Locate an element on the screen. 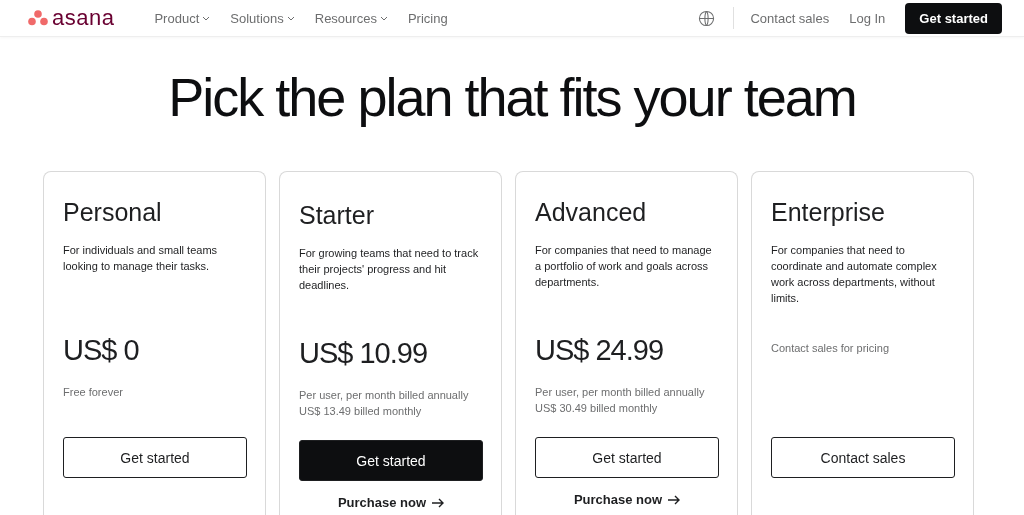 The height and width of the screenshot is (515, 1024). nav-menu-item: Pricing is located at coordinates (427, 18).